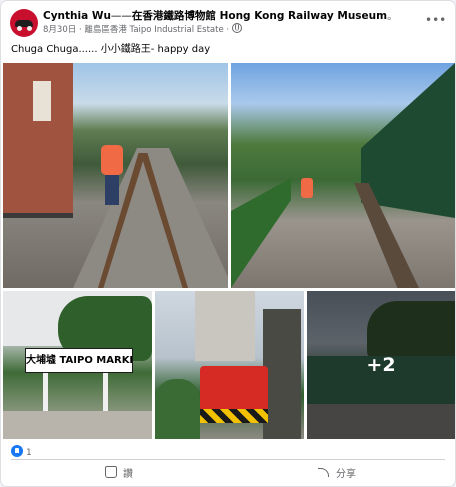  Describe the element at coordinates (79, 360) in the screenshot. I see `taipo-market-sign: 大埔墟 TAIPO MARKET 大埔墟` at that location.